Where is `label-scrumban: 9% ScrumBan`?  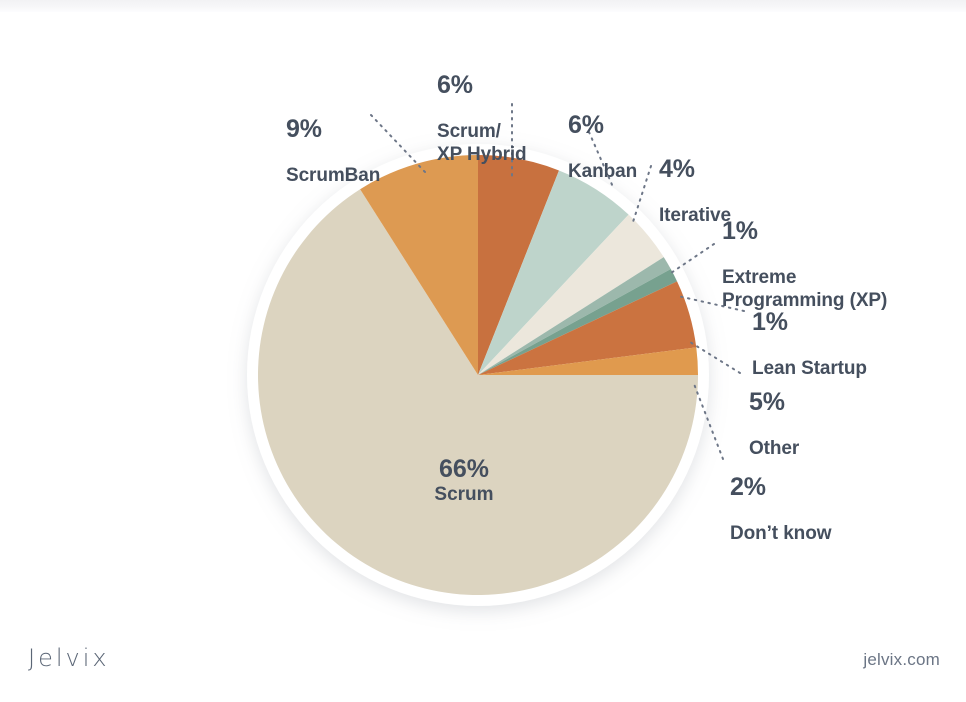
label-scrumban: 9% ScrumBan is located at coordinates (333, 150).